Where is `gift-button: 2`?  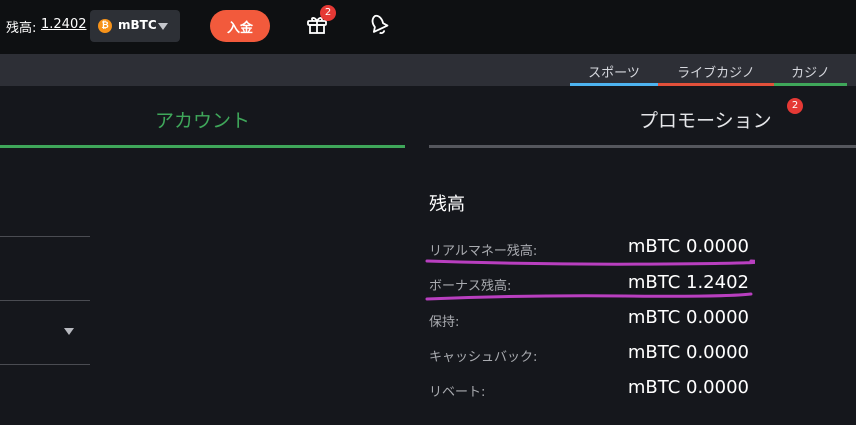 gift-button: 2 is located at coordinates (320, 20).